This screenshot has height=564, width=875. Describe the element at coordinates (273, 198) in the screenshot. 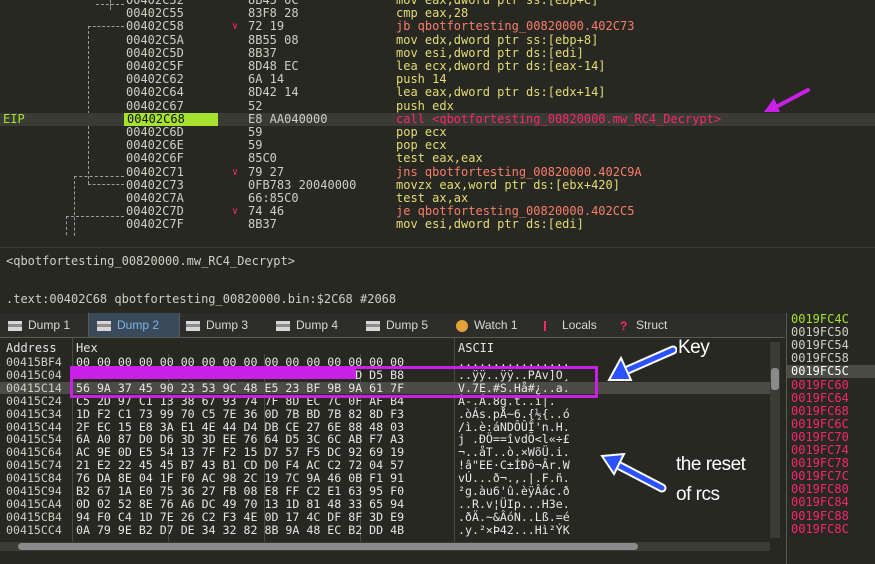

I see `instruction-bytes: 66:85C0` at that location.